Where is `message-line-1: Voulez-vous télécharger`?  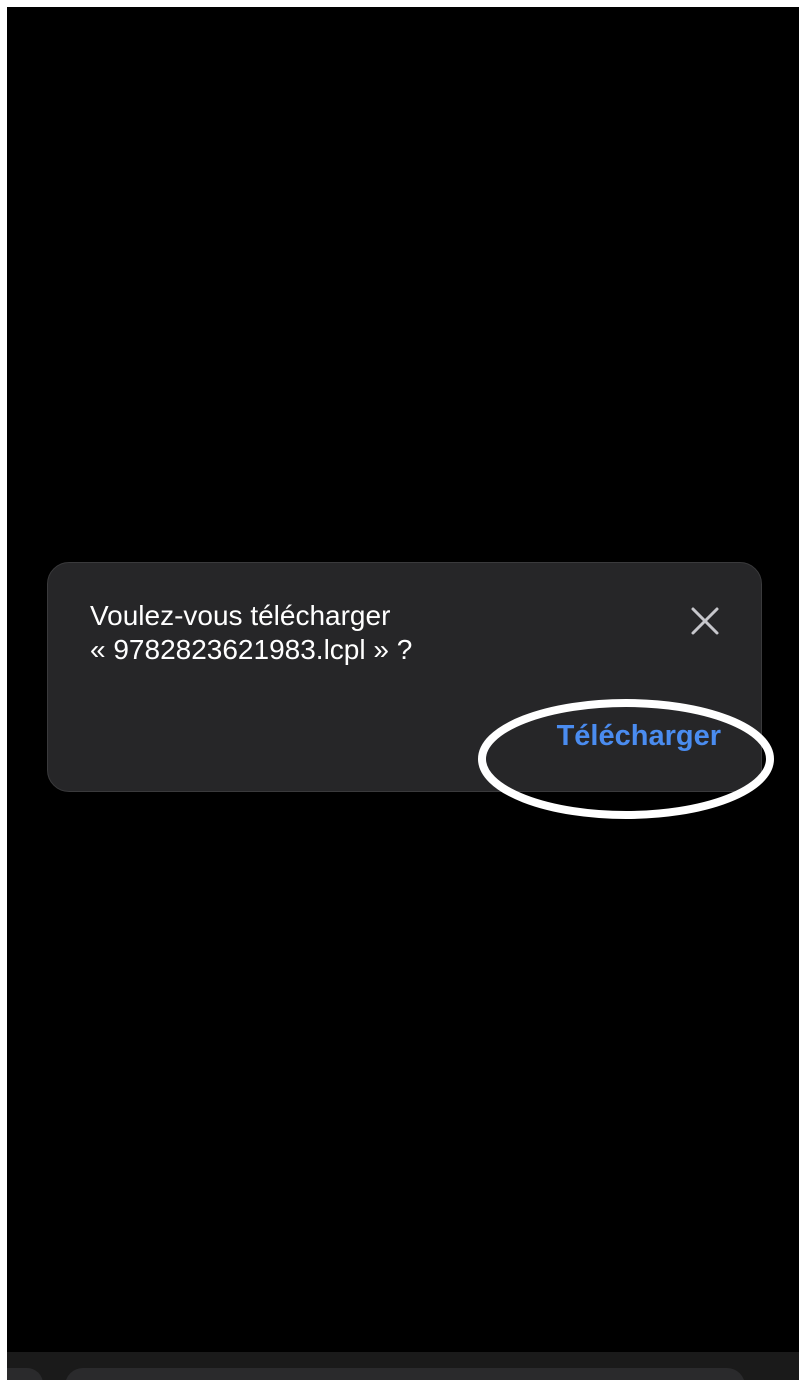
message-line-1: Voulez-vous télécharger is located at coordinates (240, 615).